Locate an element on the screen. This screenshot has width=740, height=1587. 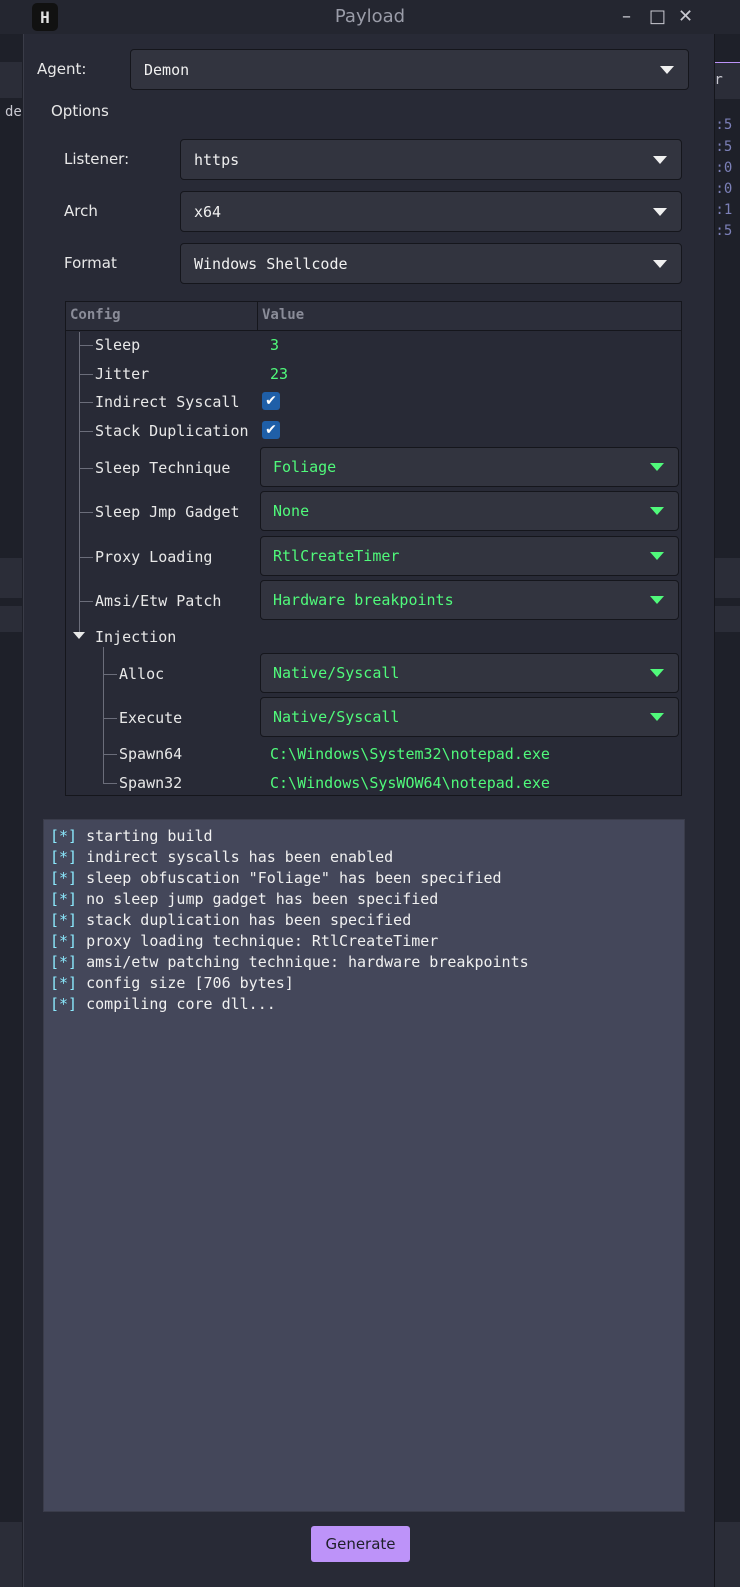
agent-value: Demon is located at coordinates (167, 69).